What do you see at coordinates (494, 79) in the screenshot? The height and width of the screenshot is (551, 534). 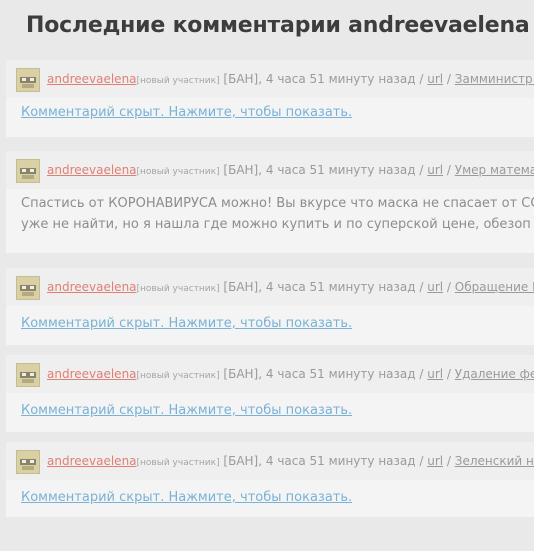 I see `topic-link: Замминистр думского..` at bounding box center [494, 79].